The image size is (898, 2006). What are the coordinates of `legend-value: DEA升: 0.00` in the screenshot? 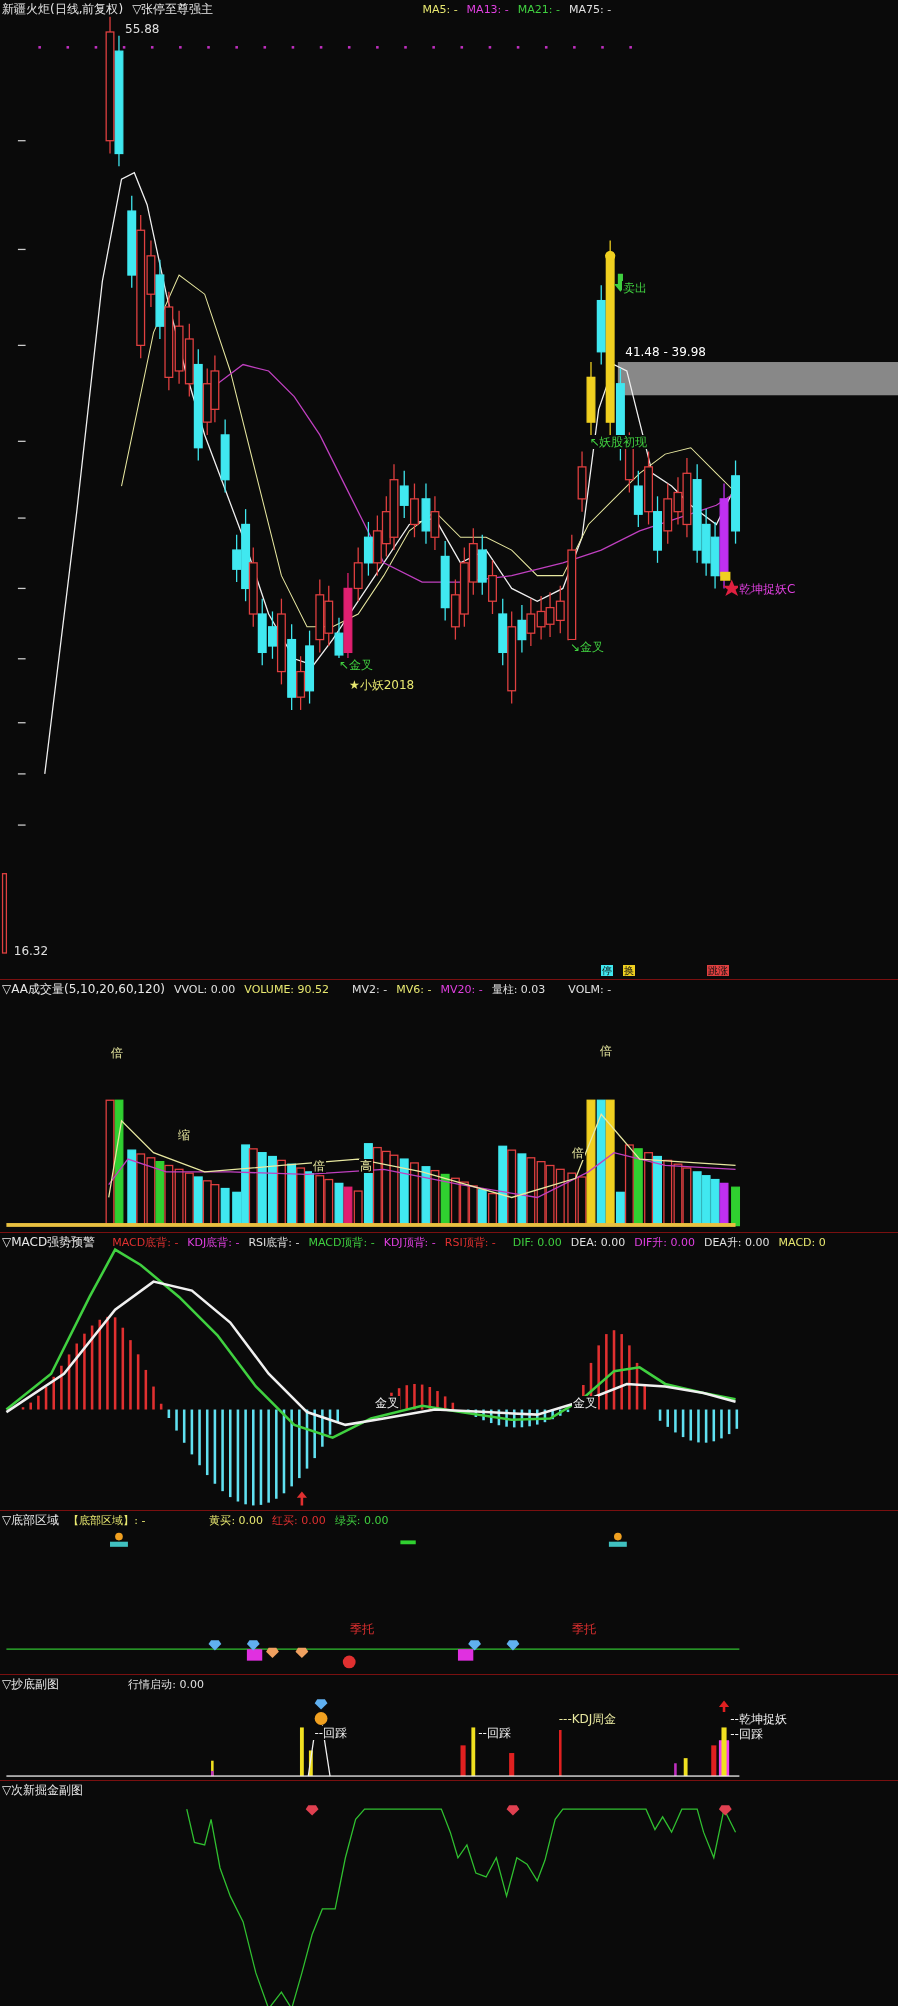 It's located at (736, 1242).